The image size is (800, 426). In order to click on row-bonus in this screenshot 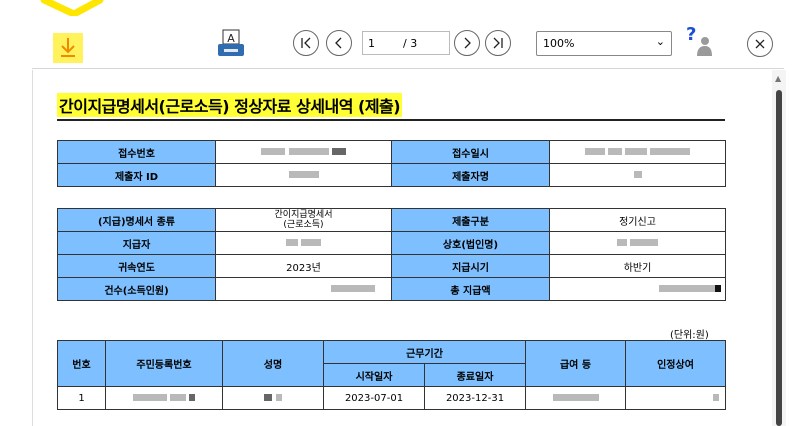, I will do `click(675, 398)`.